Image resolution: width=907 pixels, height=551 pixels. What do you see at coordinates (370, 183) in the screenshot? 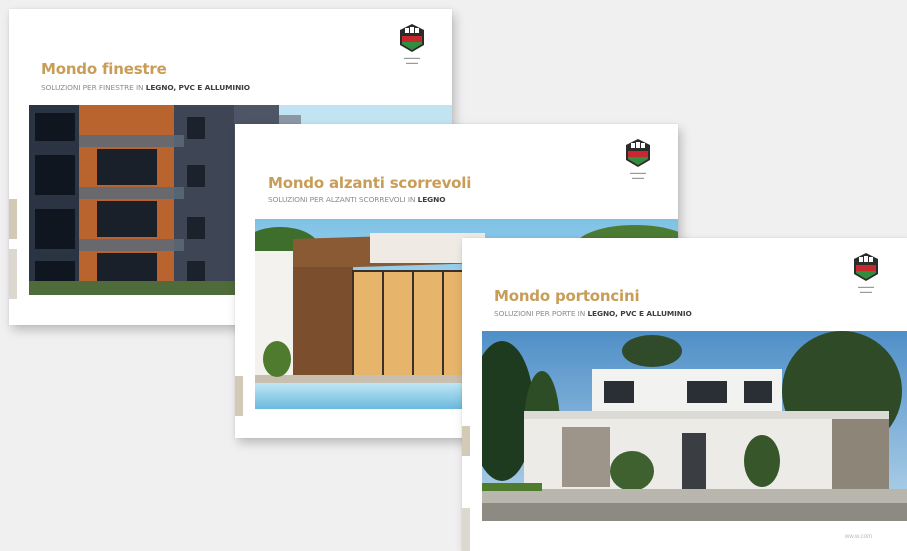
I see `brochure-title: Mondo alzanti scorrevoli` at bounding box center [370, 183].